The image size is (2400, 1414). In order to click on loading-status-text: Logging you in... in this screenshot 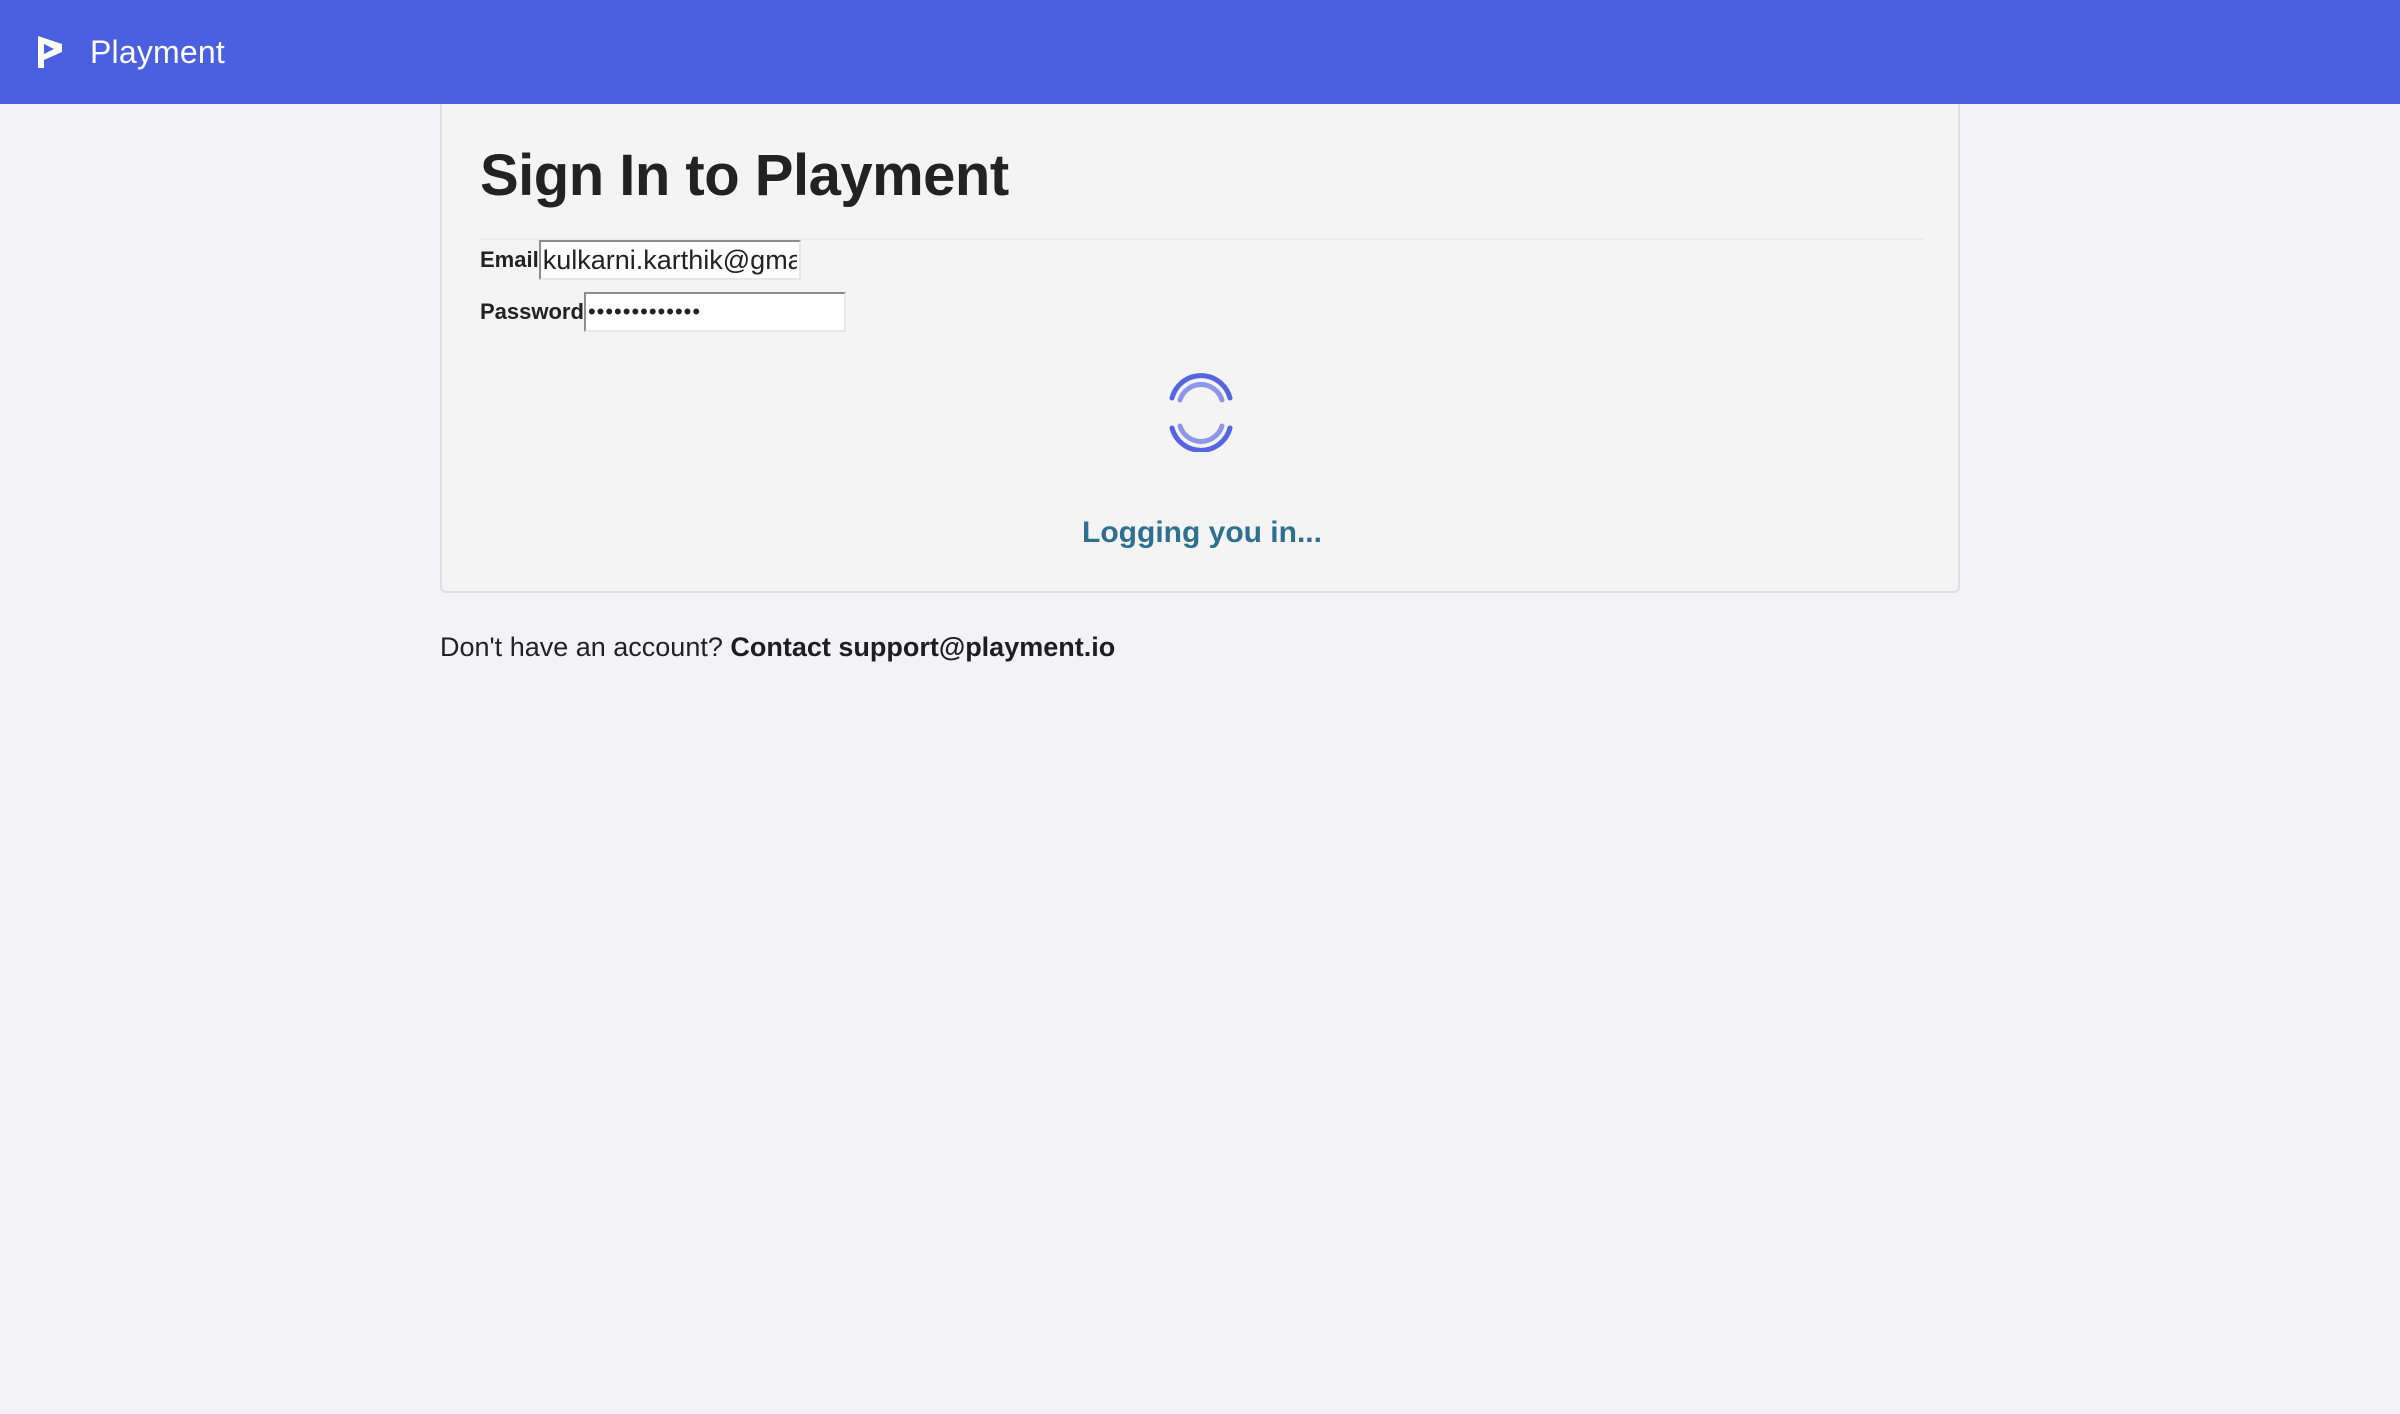, I will do `click(1202, 532)`.